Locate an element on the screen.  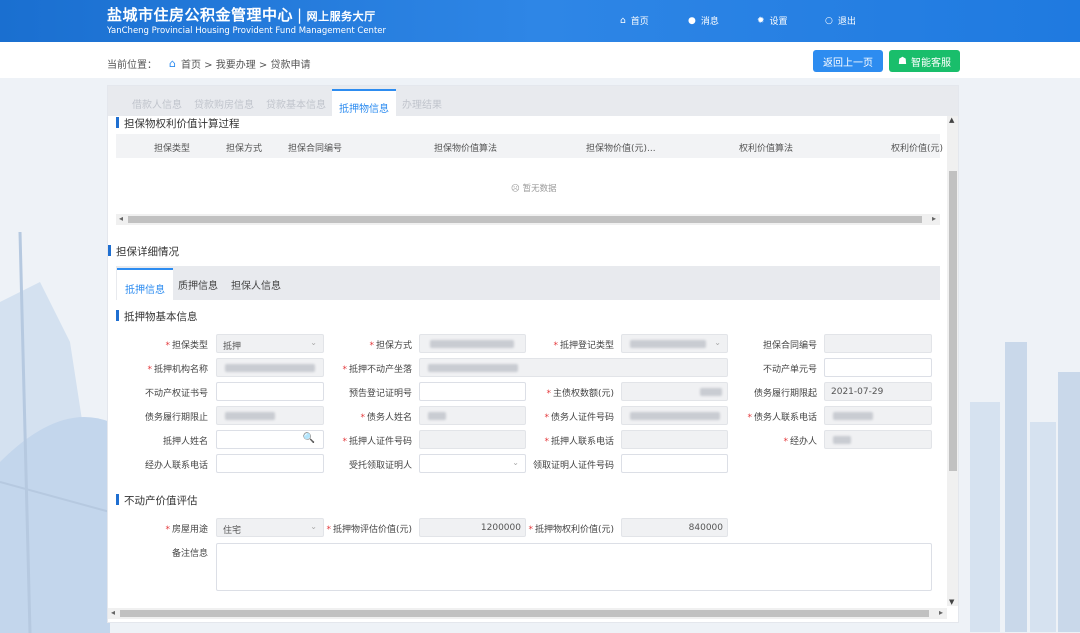
breadcrumb-path: 首页 > 我要办理 > 贷款申请 is located at coordinates (245, 63).